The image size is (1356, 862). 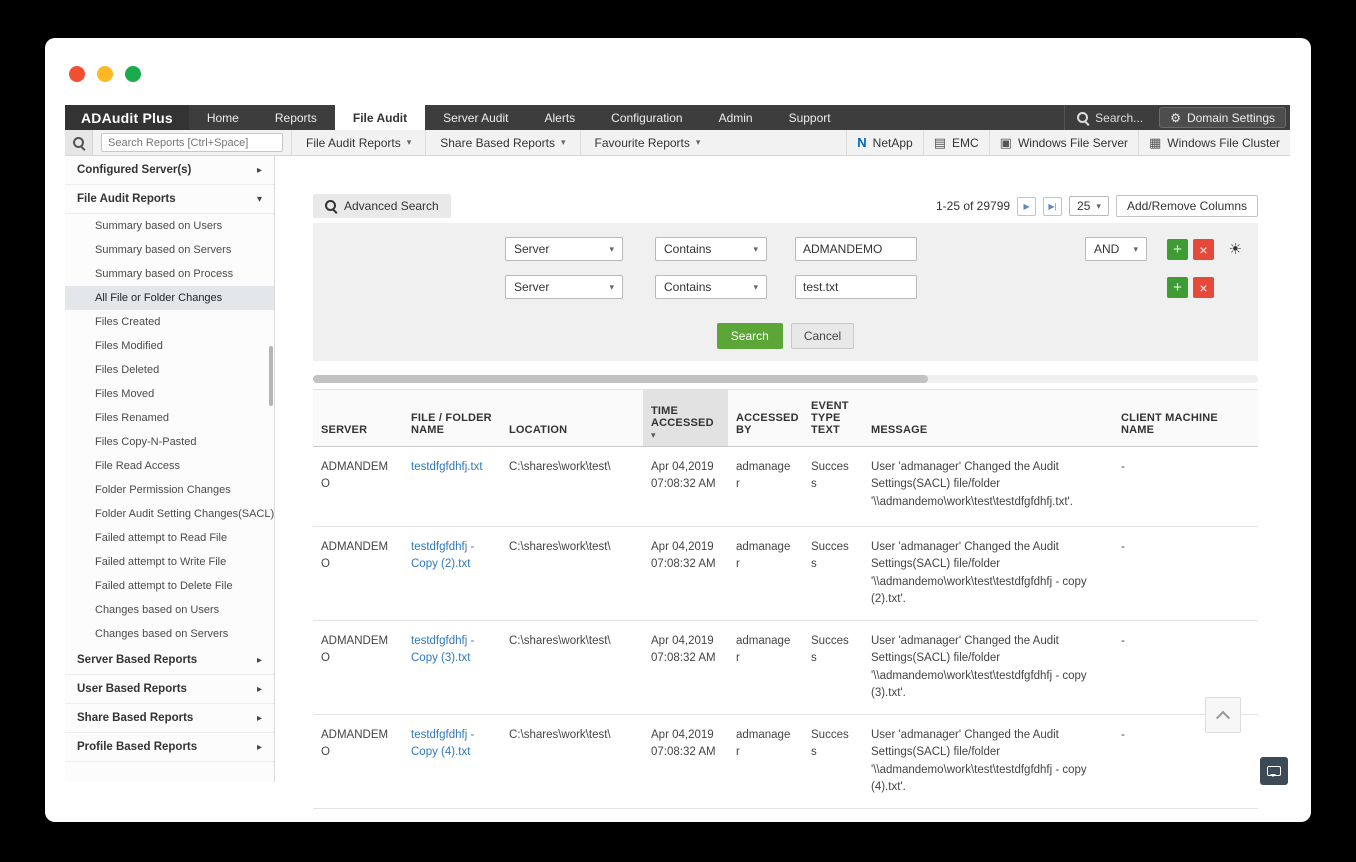 I want to click on feedback-chat-button, so click(x=1274, y=771).